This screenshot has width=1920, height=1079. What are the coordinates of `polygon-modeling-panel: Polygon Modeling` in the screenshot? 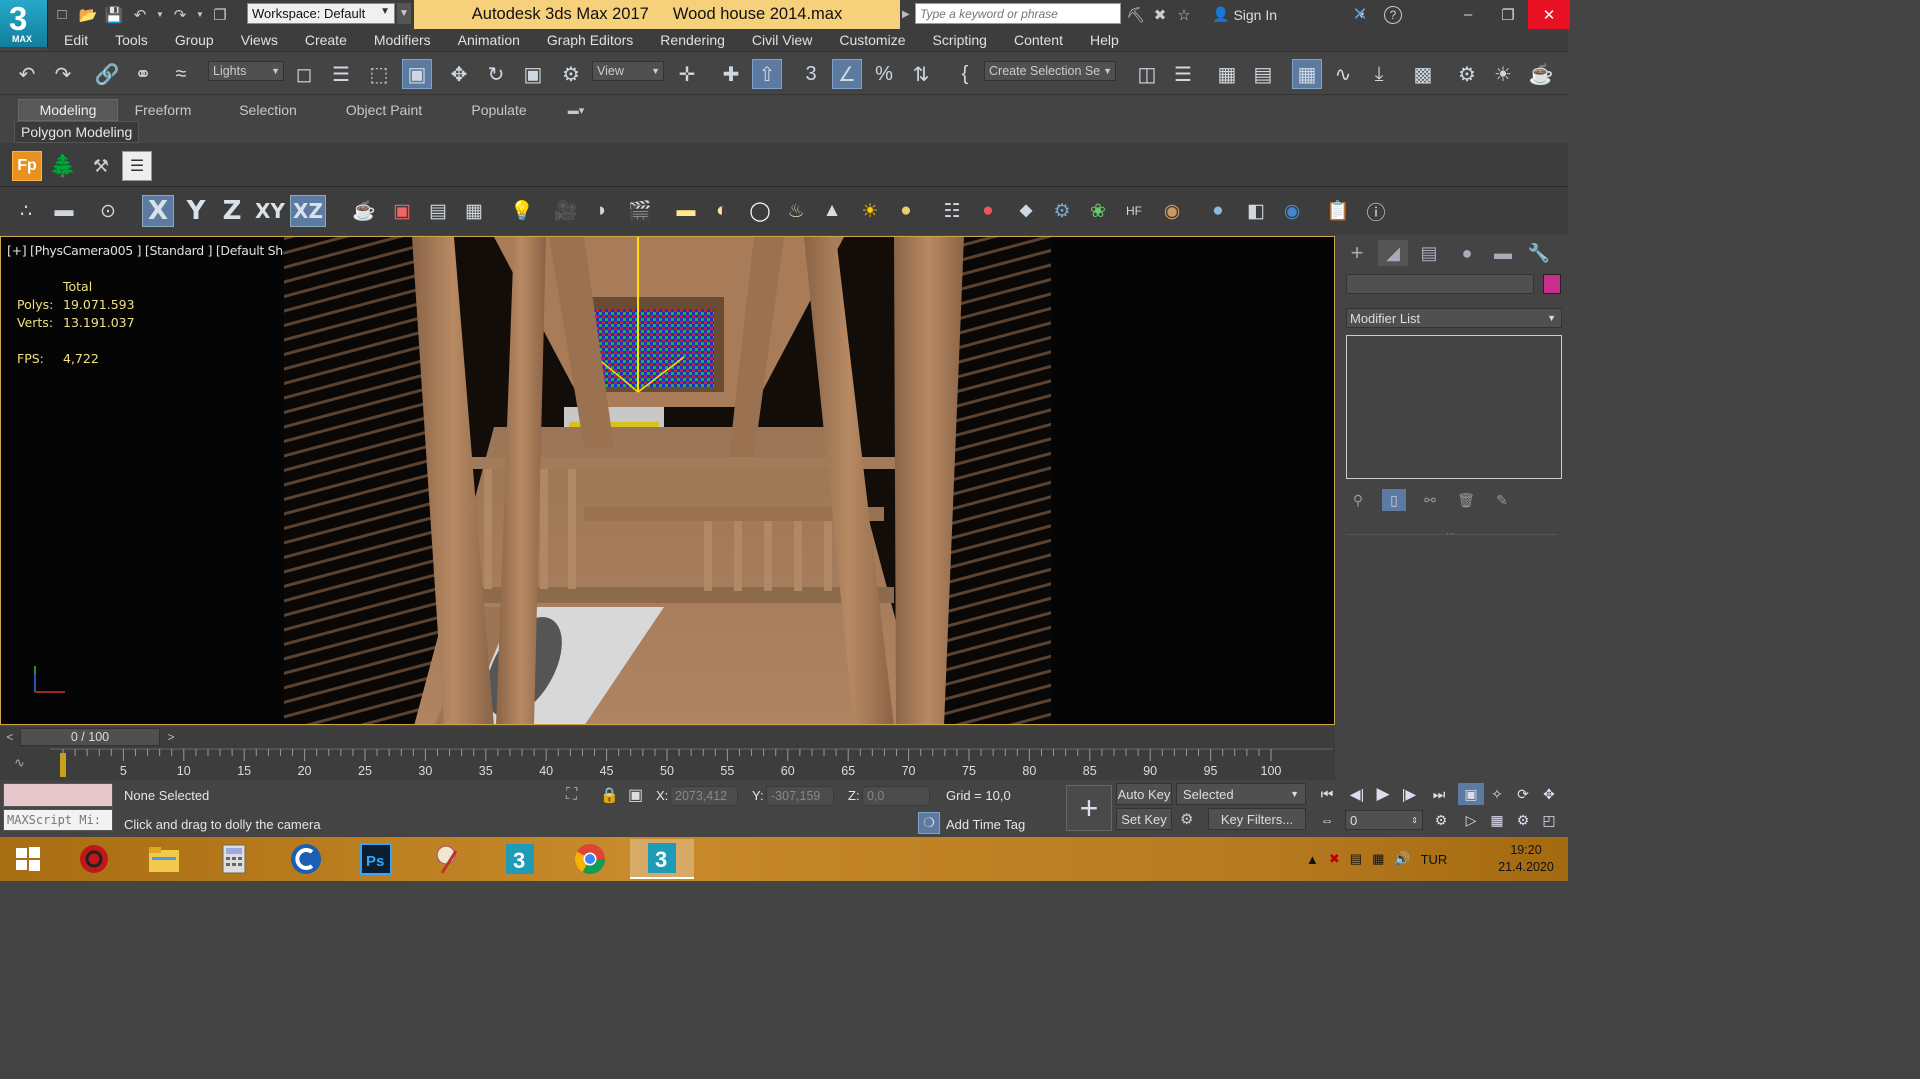 It's located at (77, 132).